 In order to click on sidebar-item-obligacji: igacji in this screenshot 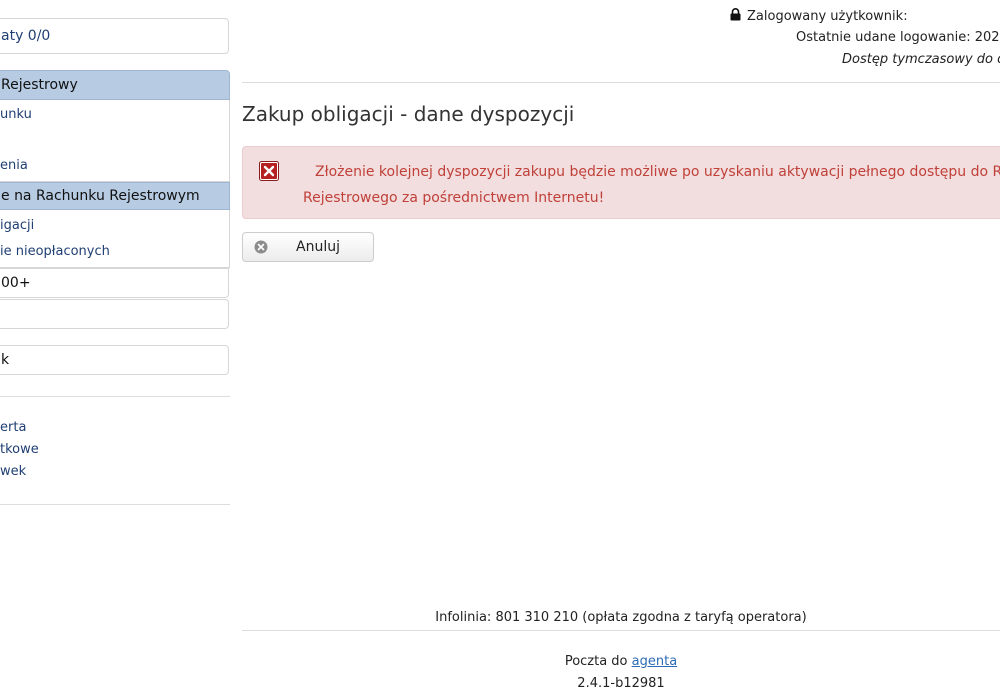, I will do `click(17, 225)`.